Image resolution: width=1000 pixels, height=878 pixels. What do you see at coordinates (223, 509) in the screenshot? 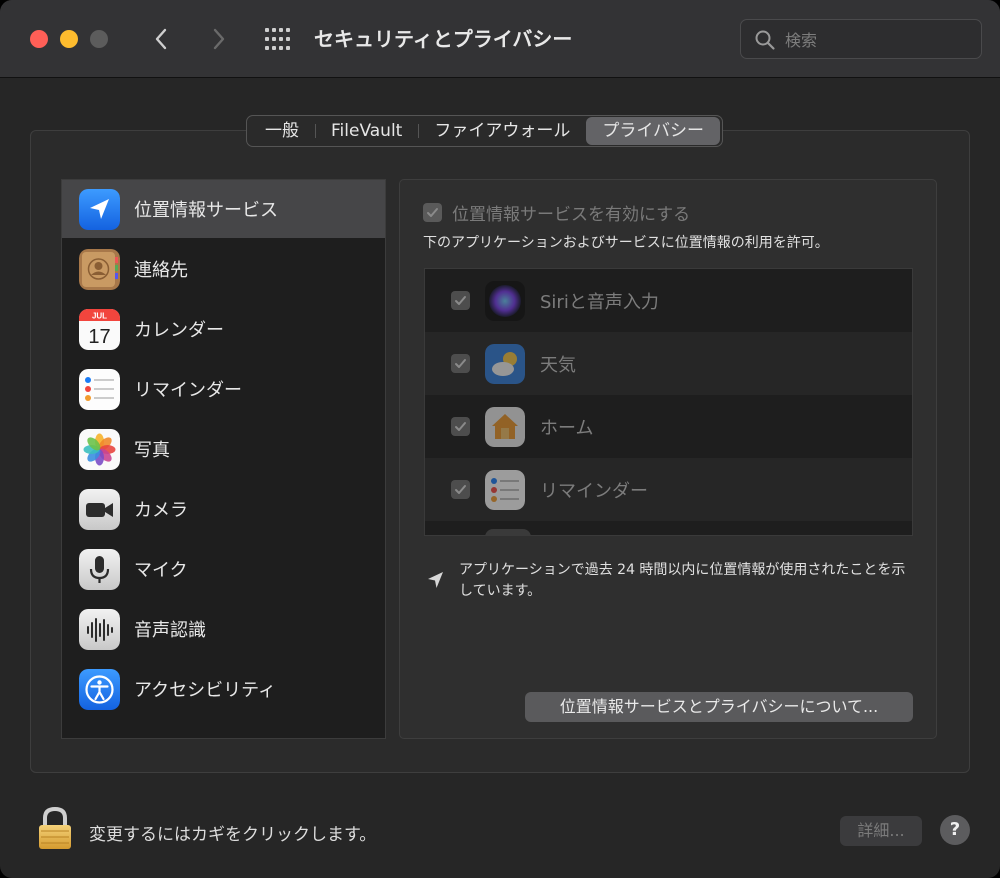
I see `sidebar-item-camera: カメラ` at bounding box center [223, 509].